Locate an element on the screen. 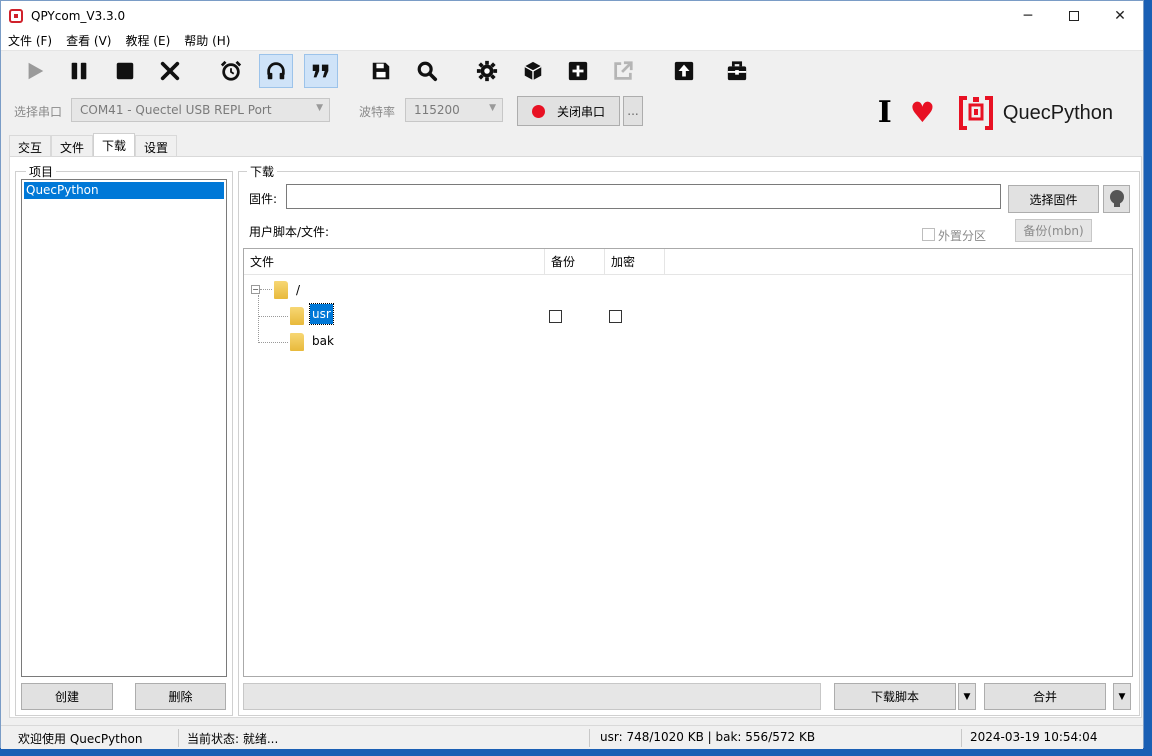  pause-button is located at coordinates (79, 71).